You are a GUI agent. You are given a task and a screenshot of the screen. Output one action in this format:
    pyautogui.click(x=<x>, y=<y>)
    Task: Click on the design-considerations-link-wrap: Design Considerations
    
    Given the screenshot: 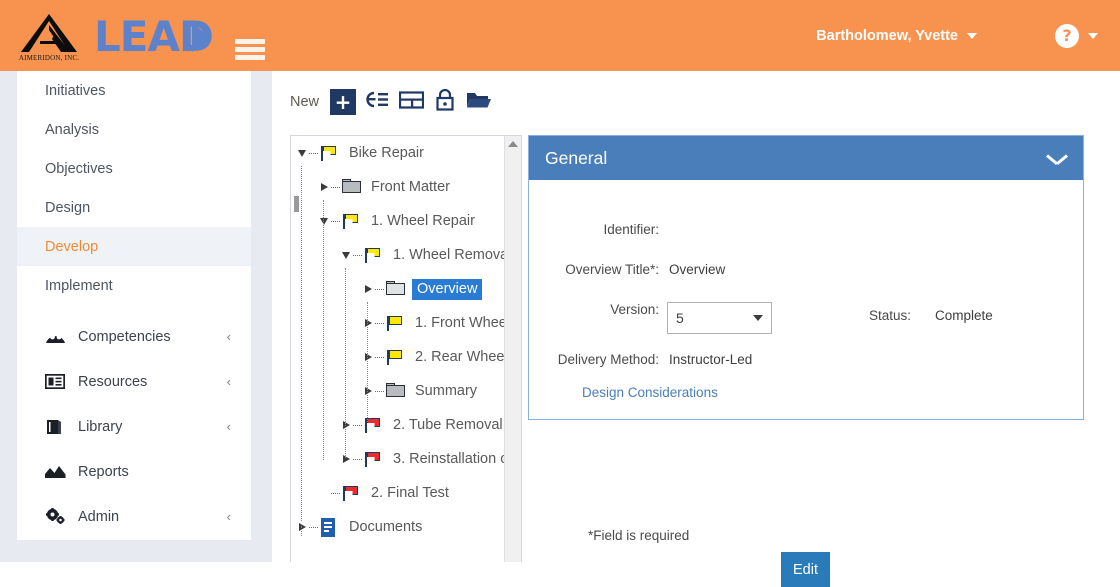 What is the action you would take?
    pyautogui.click(x=650, y=392)
    